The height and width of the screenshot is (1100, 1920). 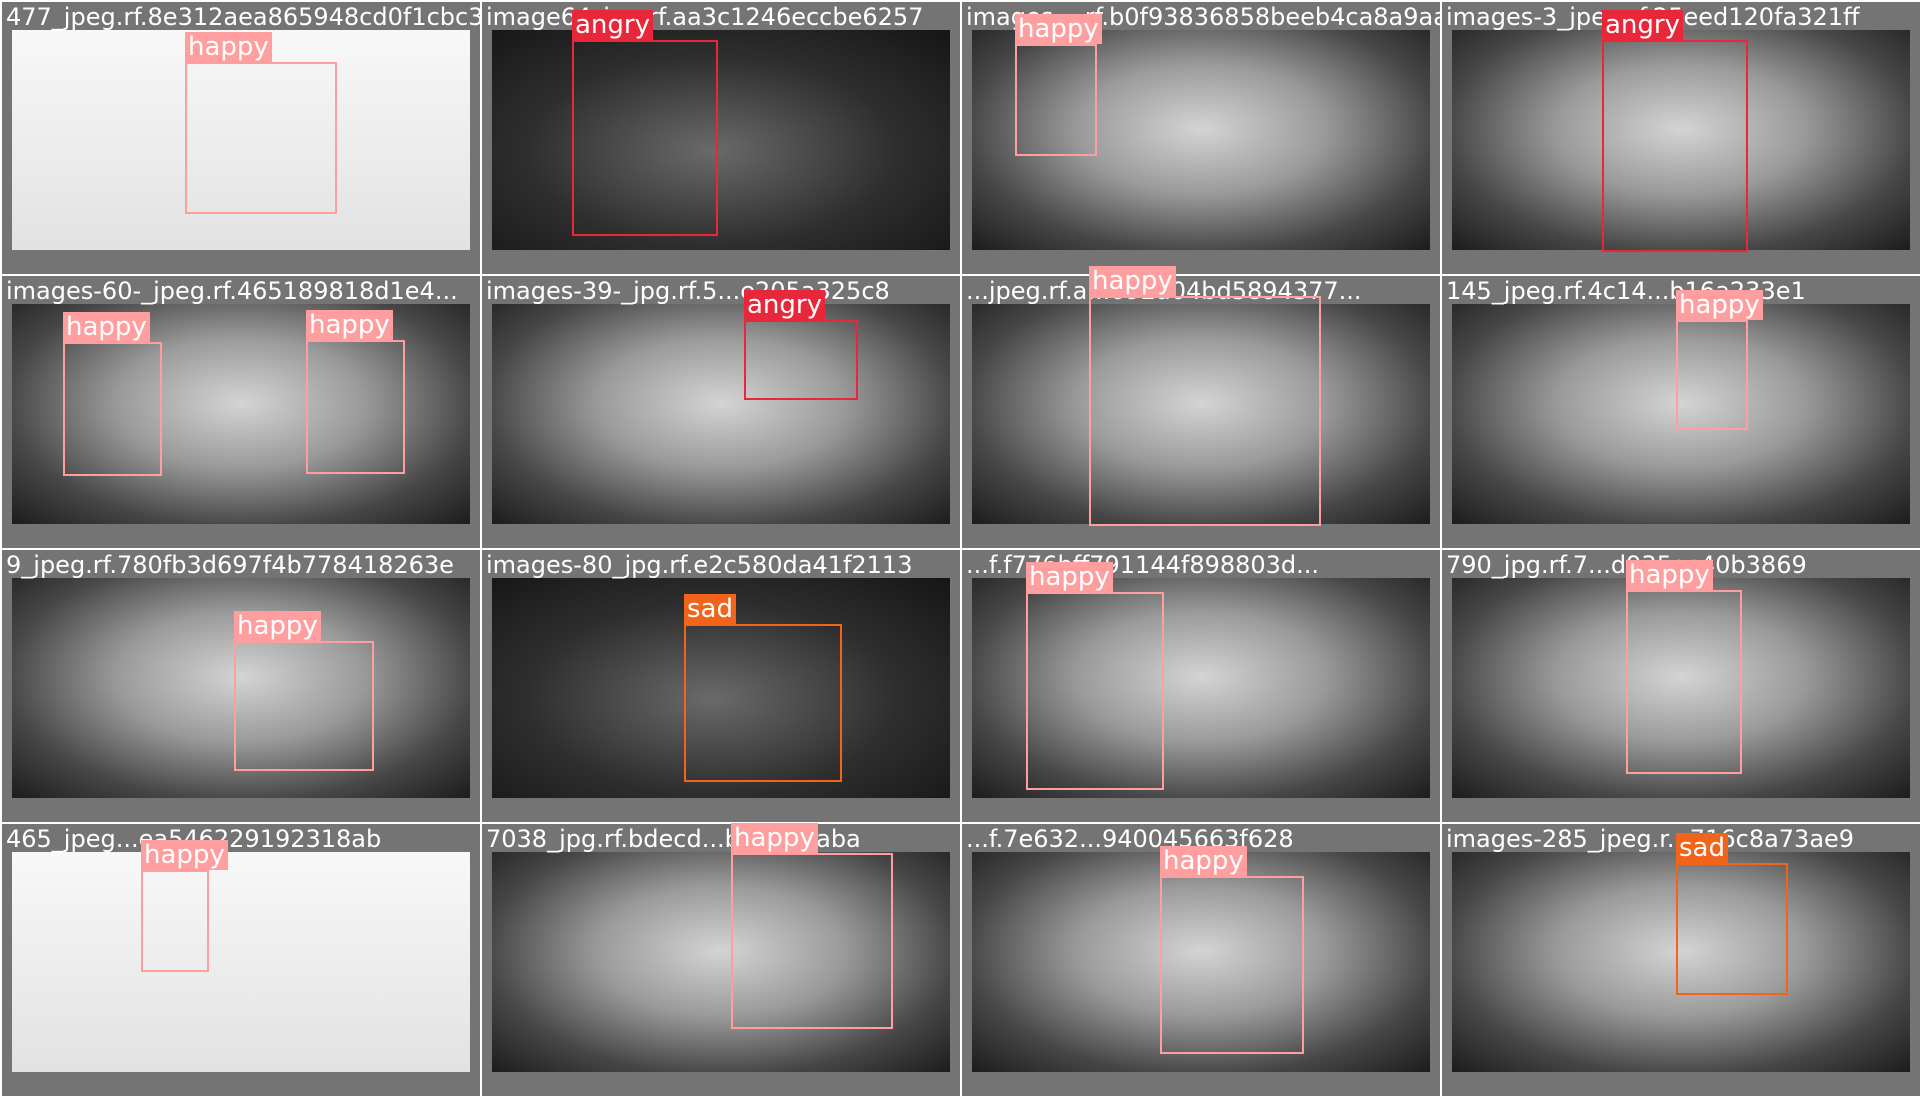 I want to click on image-filename: images-39-_jpg.rf.5...e205a325c8, so click(x=688, y=291).